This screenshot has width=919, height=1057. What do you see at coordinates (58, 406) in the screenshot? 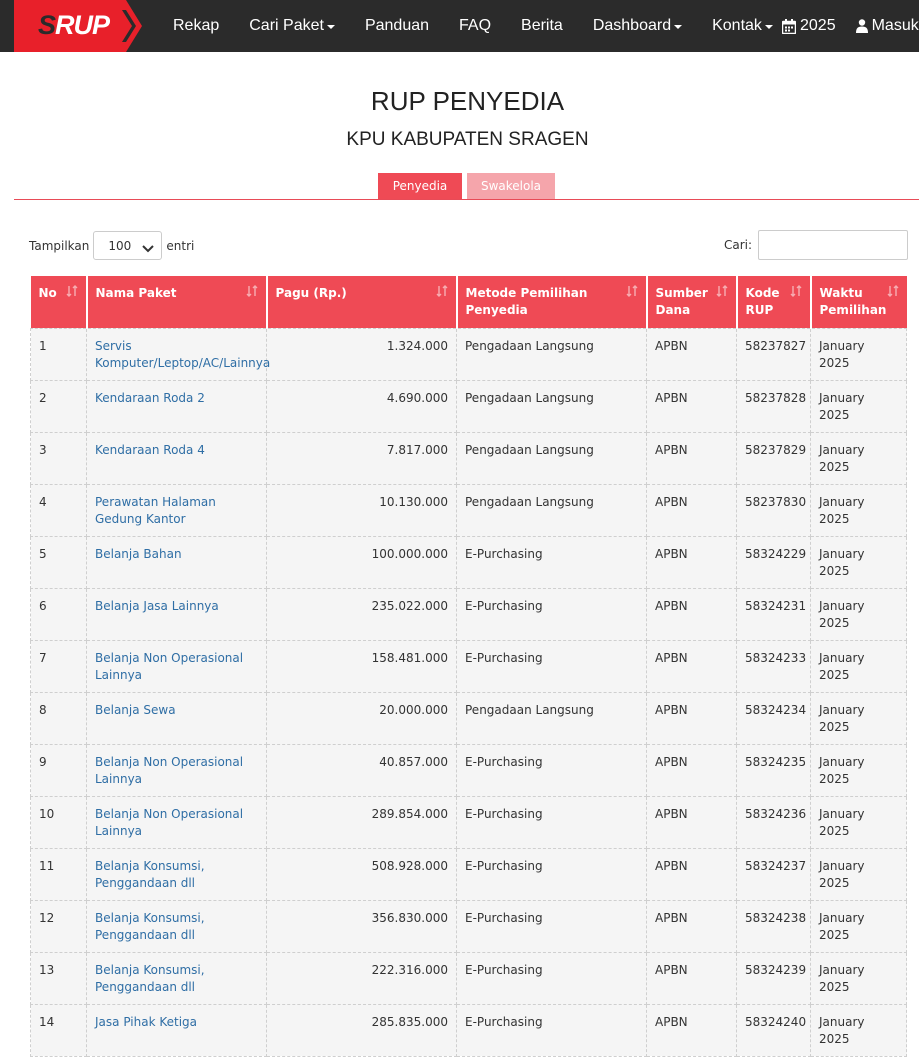
I see `cell-no: 2` at bounding box center [58, 406].